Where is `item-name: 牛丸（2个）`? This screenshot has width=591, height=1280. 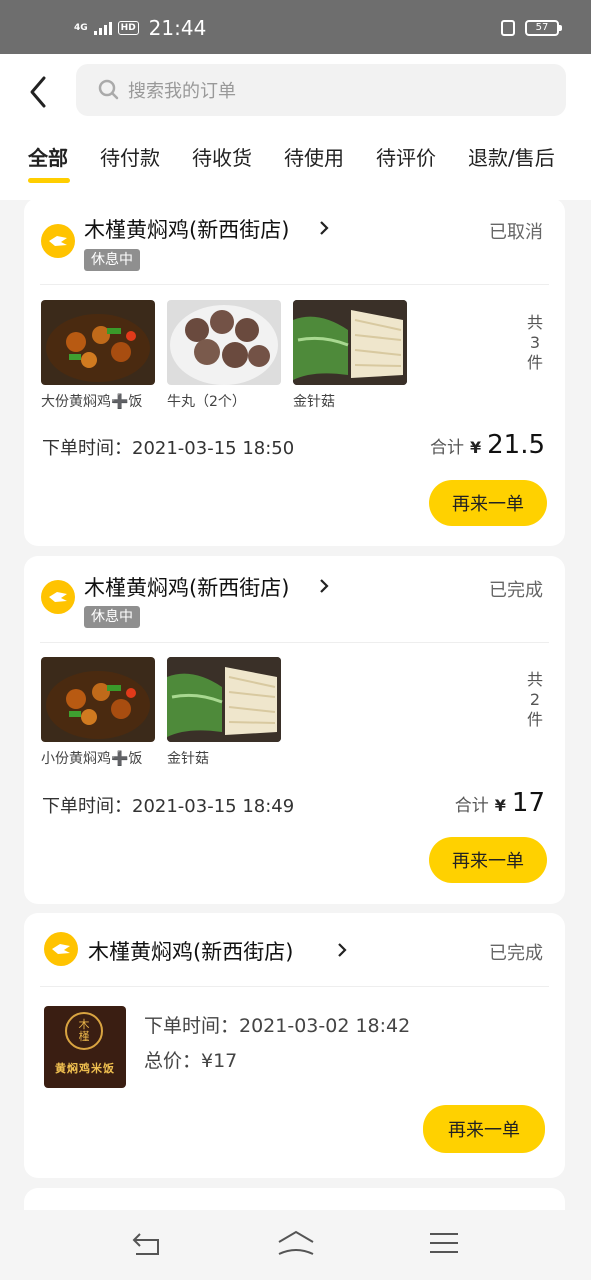 item-name: 牛丸（2个） is located at coordinates (206, 402).